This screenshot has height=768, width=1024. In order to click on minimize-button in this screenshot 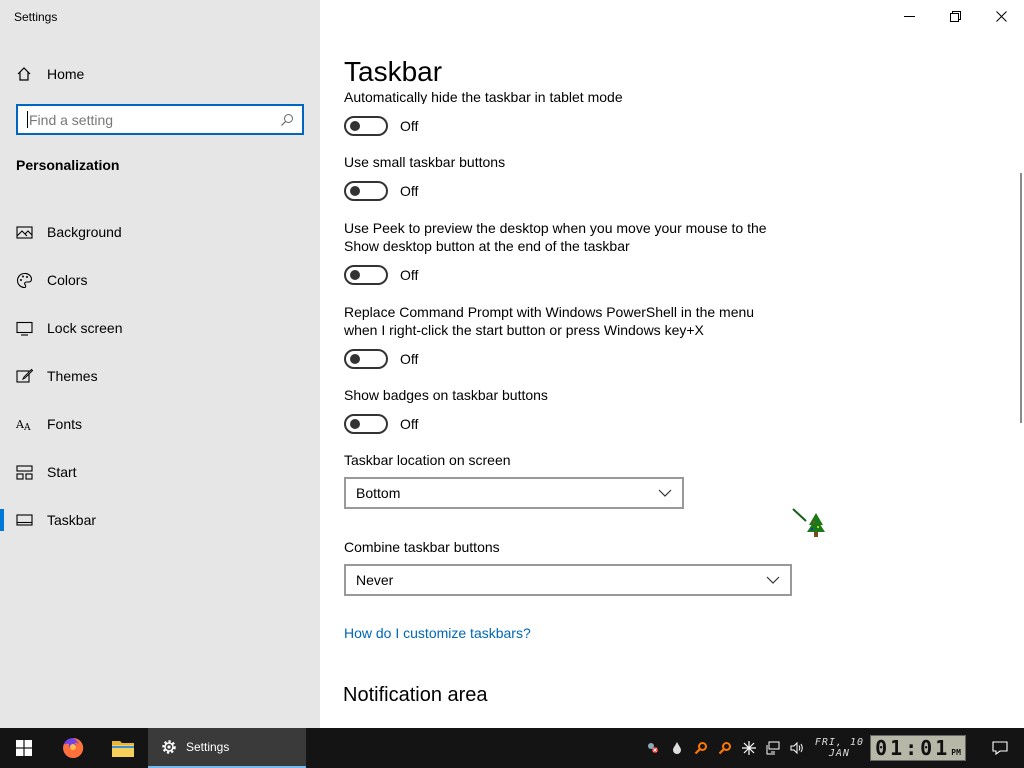, I will do `click(909, 16)`.